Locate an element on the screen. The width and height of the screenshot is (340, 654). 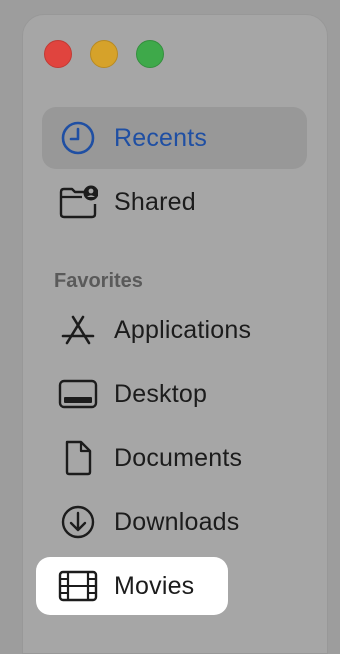
sidebar-item-downloads: Downloads is located at coordinates (174, 522).